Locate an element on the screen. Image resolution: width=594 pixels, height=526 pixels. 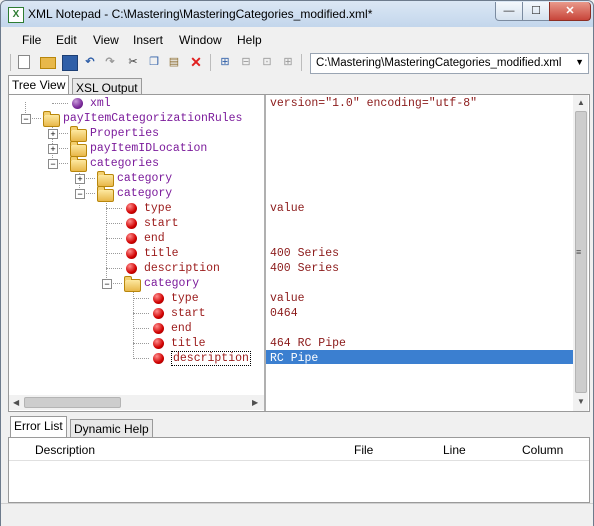
tree-node-label: categories is located at coordinates (124, 163).